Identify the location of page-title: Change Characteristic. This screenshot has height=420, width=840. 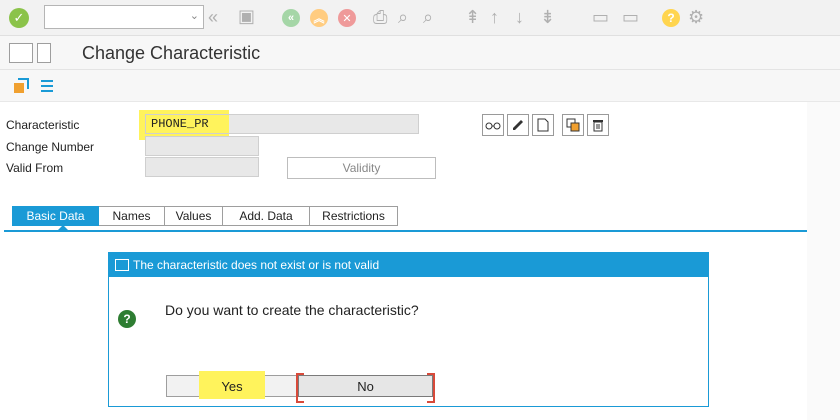
(171, 53).